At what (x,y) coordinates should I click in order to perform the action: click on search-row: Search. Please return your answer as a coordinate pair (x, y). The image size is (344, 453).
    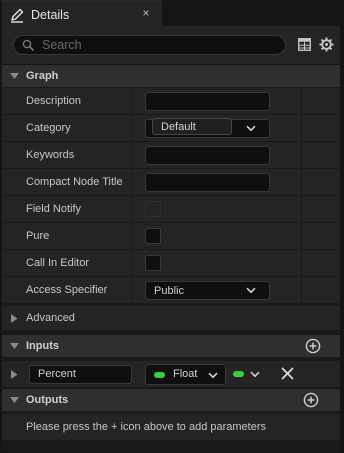
    Looking at the image, I should click on (171, 45).